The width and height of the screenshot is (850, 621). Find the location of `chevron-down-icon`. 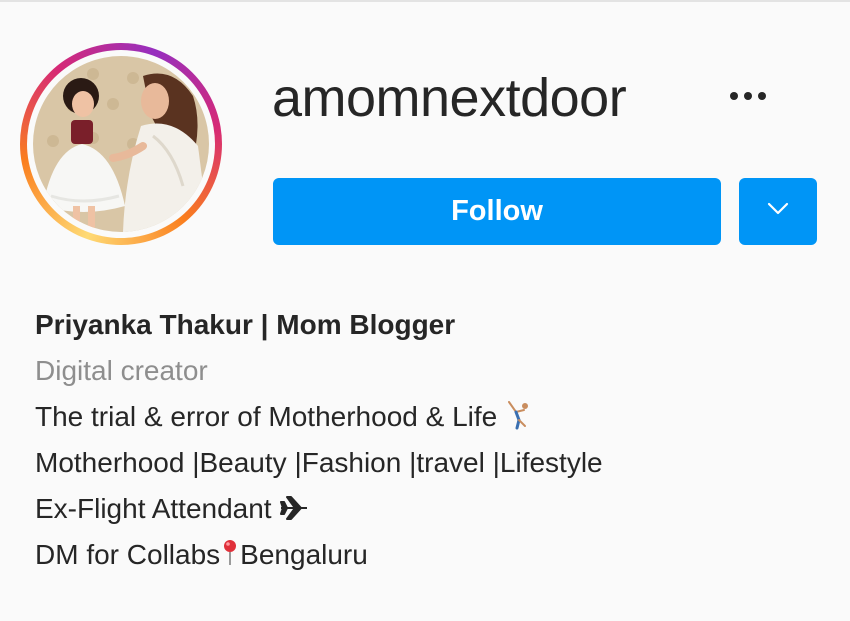

chevron-down-icon is located at coordinates (778, 211).